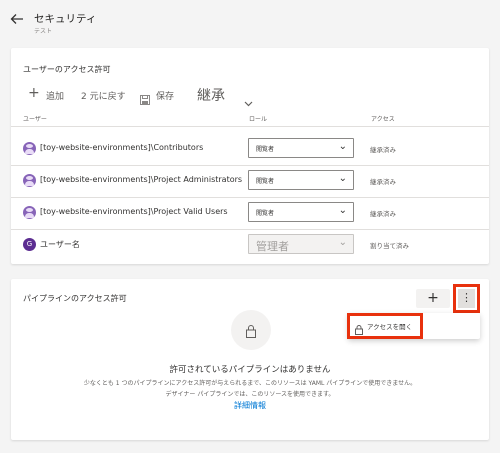  I want to click on page-title: セキュリティ, so click(65, 19).